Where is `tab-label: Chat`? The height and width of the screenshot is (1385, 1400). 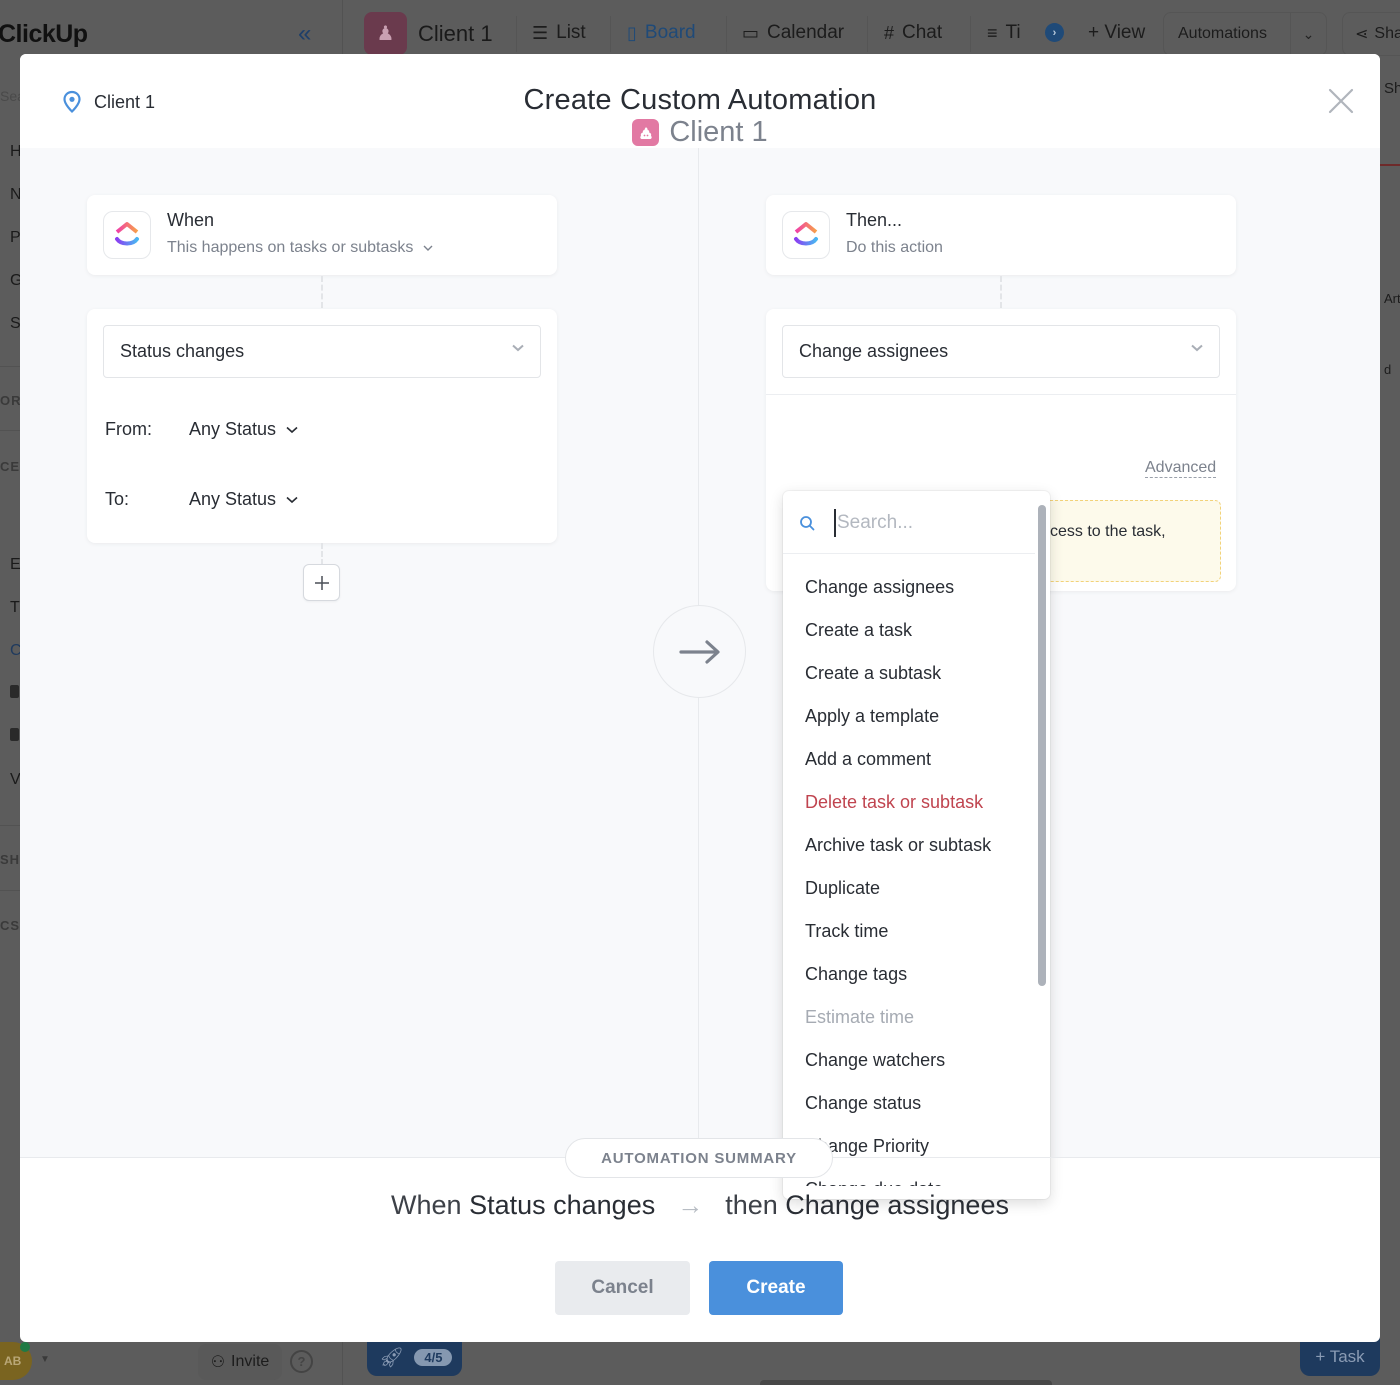 tab-label: Chat is located at coordinates (922, 32).